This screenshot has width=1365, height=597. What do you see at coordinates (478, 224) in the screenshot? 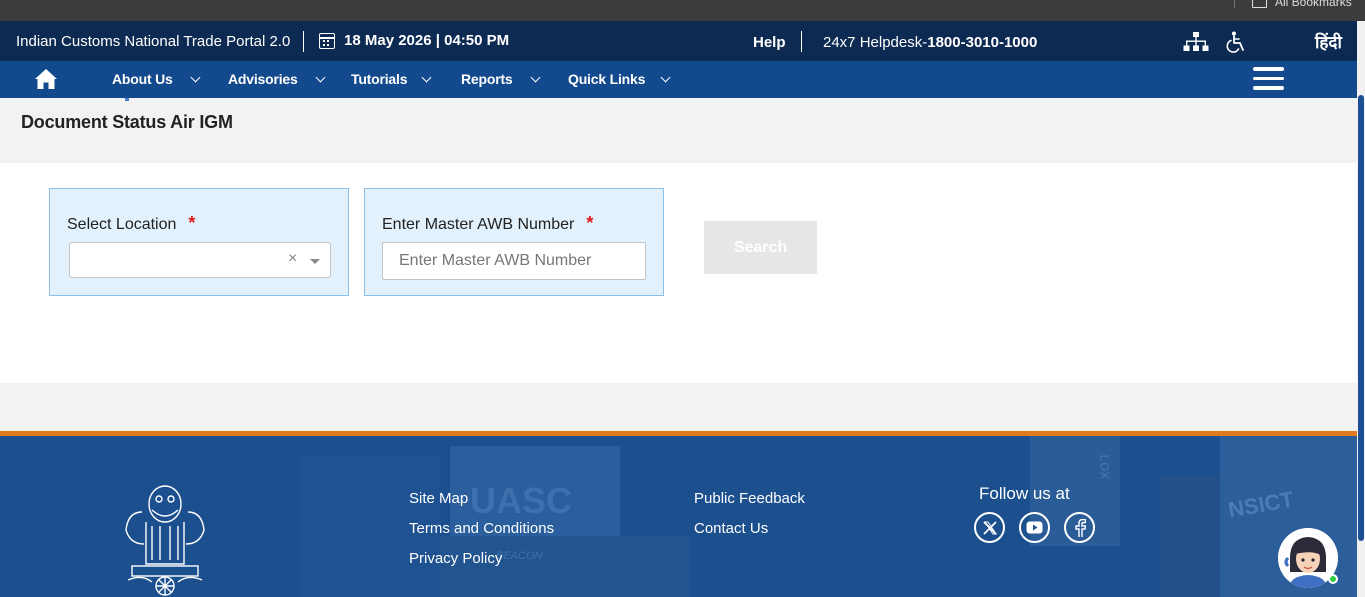
I see `awb-label-text: Enter Master AWB Number` at bounding box center [478, 224].